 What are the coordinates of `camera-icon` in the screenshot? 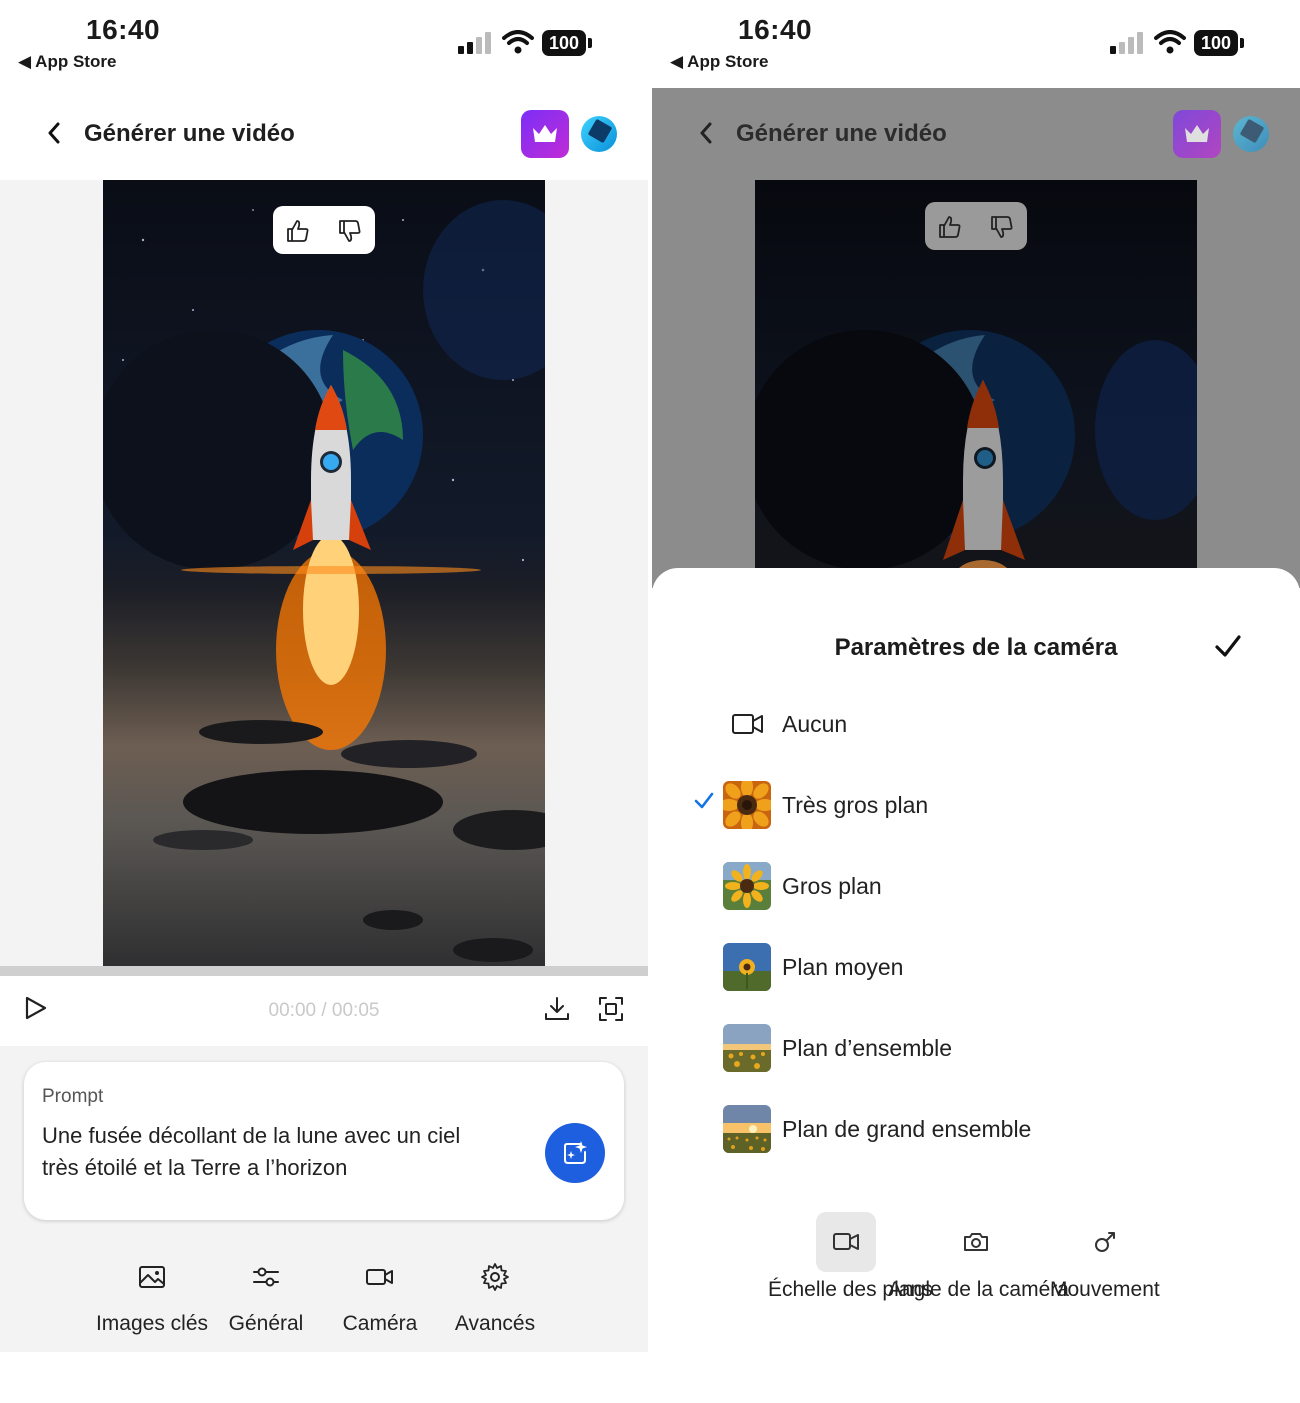 It's located at (976, 1242).